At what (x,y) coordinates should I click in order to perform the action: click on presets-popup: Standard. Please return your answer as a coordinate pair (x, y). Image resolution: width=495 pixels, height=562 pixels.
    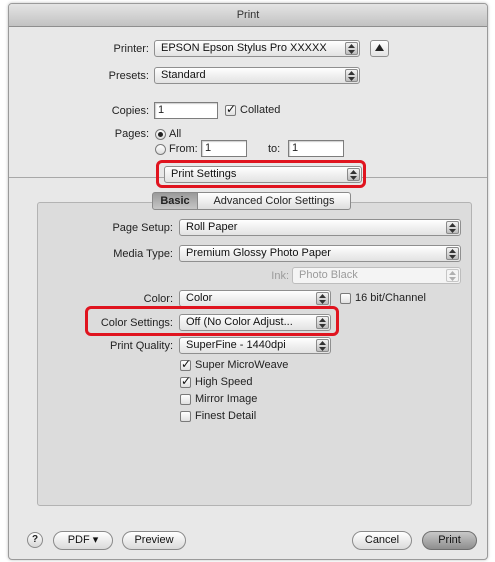
    Looking at the image, I should click on (257, 75).